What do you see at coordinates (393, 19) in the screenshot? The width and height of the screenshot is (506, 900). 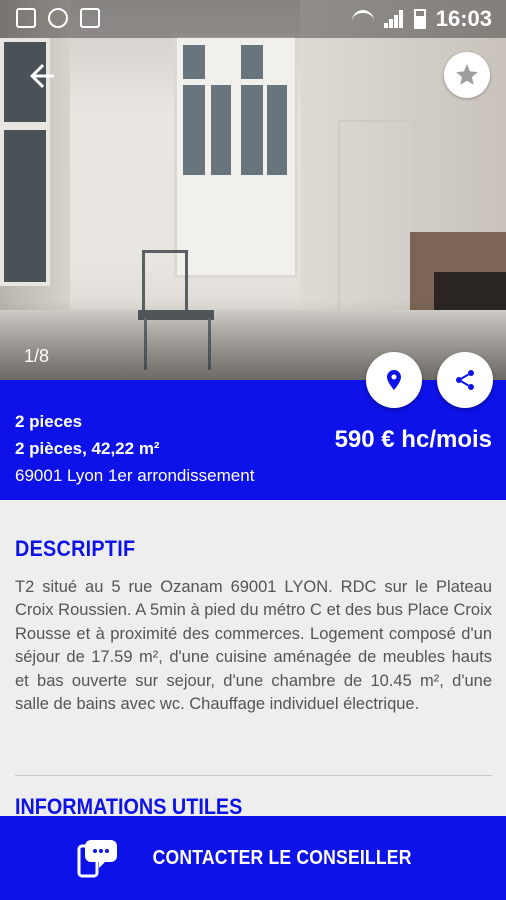 I see `signal-icon` at bounding box center [393, 19].